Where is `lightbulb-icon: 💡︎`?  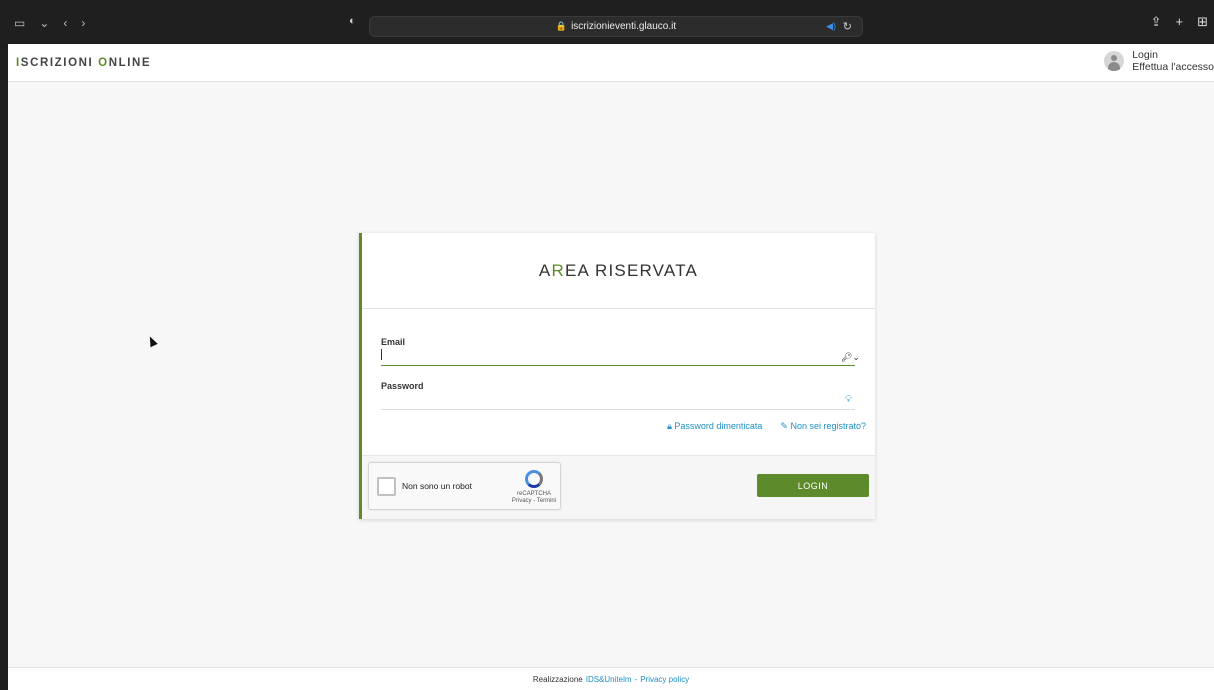
lightbulb-icon: 💡︎ is located at coordinates (848, 399).